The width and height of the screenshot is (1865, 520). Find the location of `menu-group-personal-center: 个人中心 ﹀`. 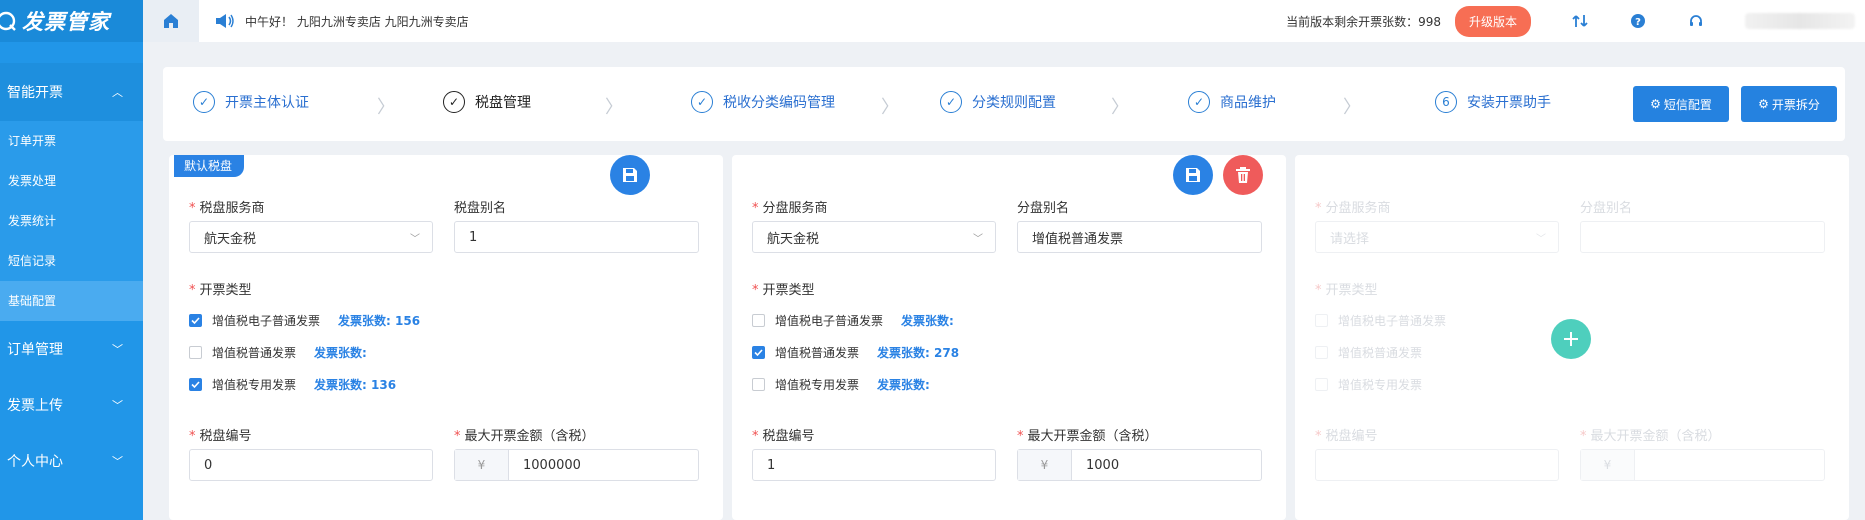

menu-group-personal-center: 个人中心 ﹀ is located at coordinates (71, 461).